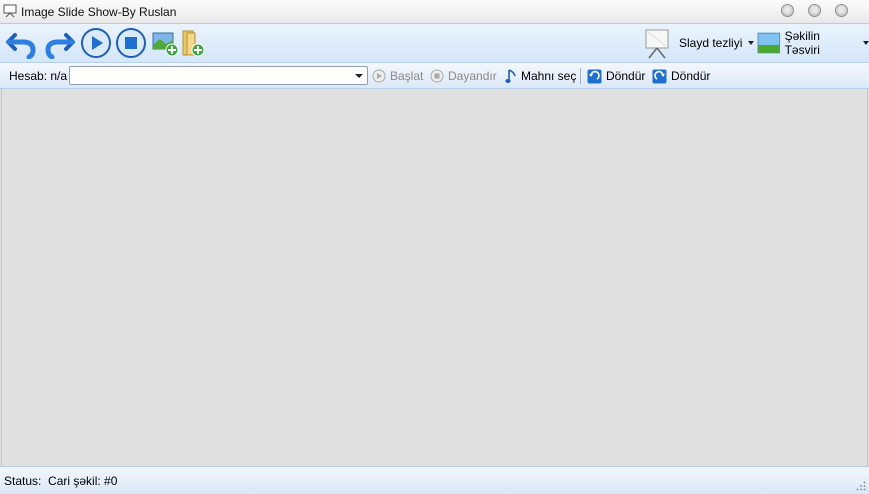 Image resolution: width=869 pixels, height=494 pixels. What do you see at coordinates (691, 76) in the screenshot?
I see `rotate-right-label: Döndür` at bounding box center [691, 76].